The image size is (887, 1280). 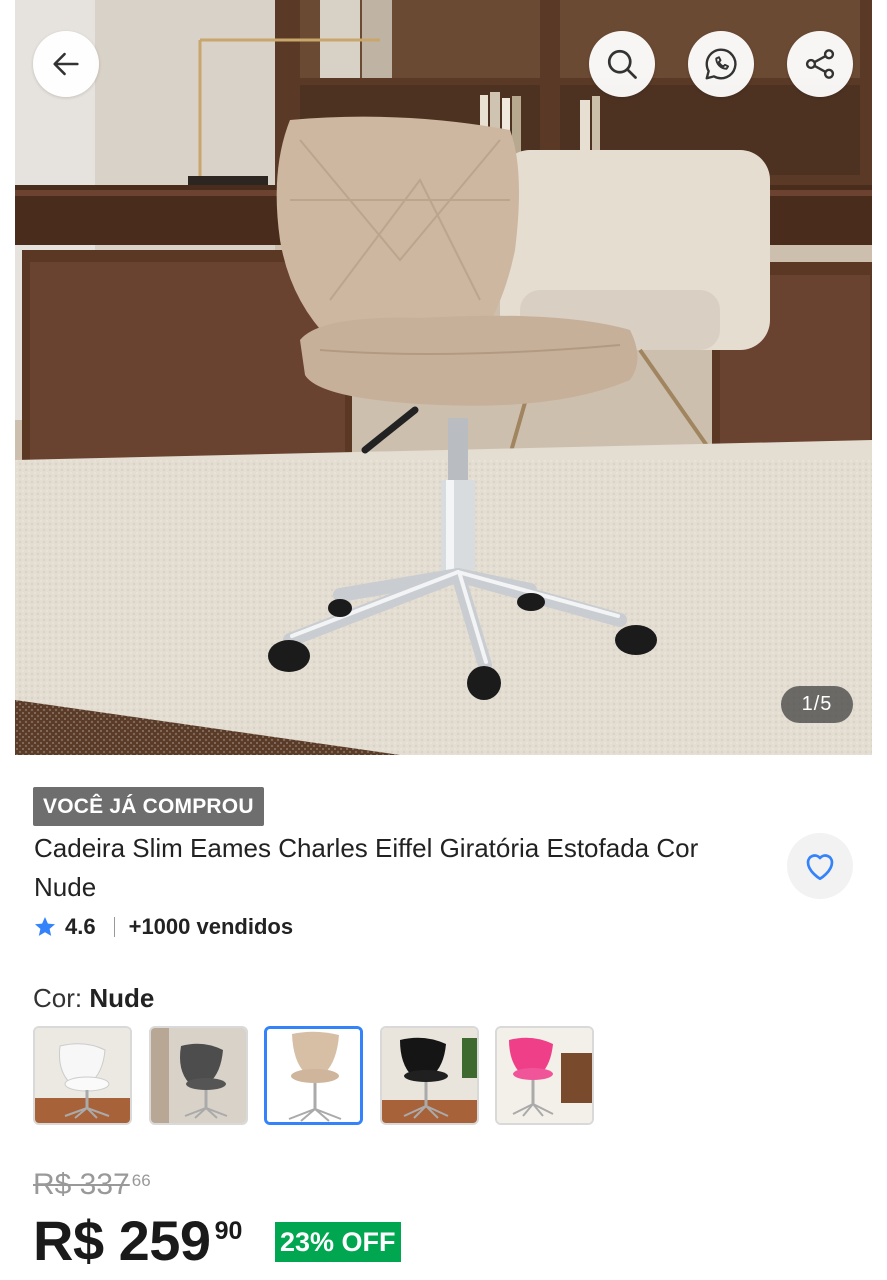 I want to click on chair-black-thumbnail, so click(x=429, y=1075).